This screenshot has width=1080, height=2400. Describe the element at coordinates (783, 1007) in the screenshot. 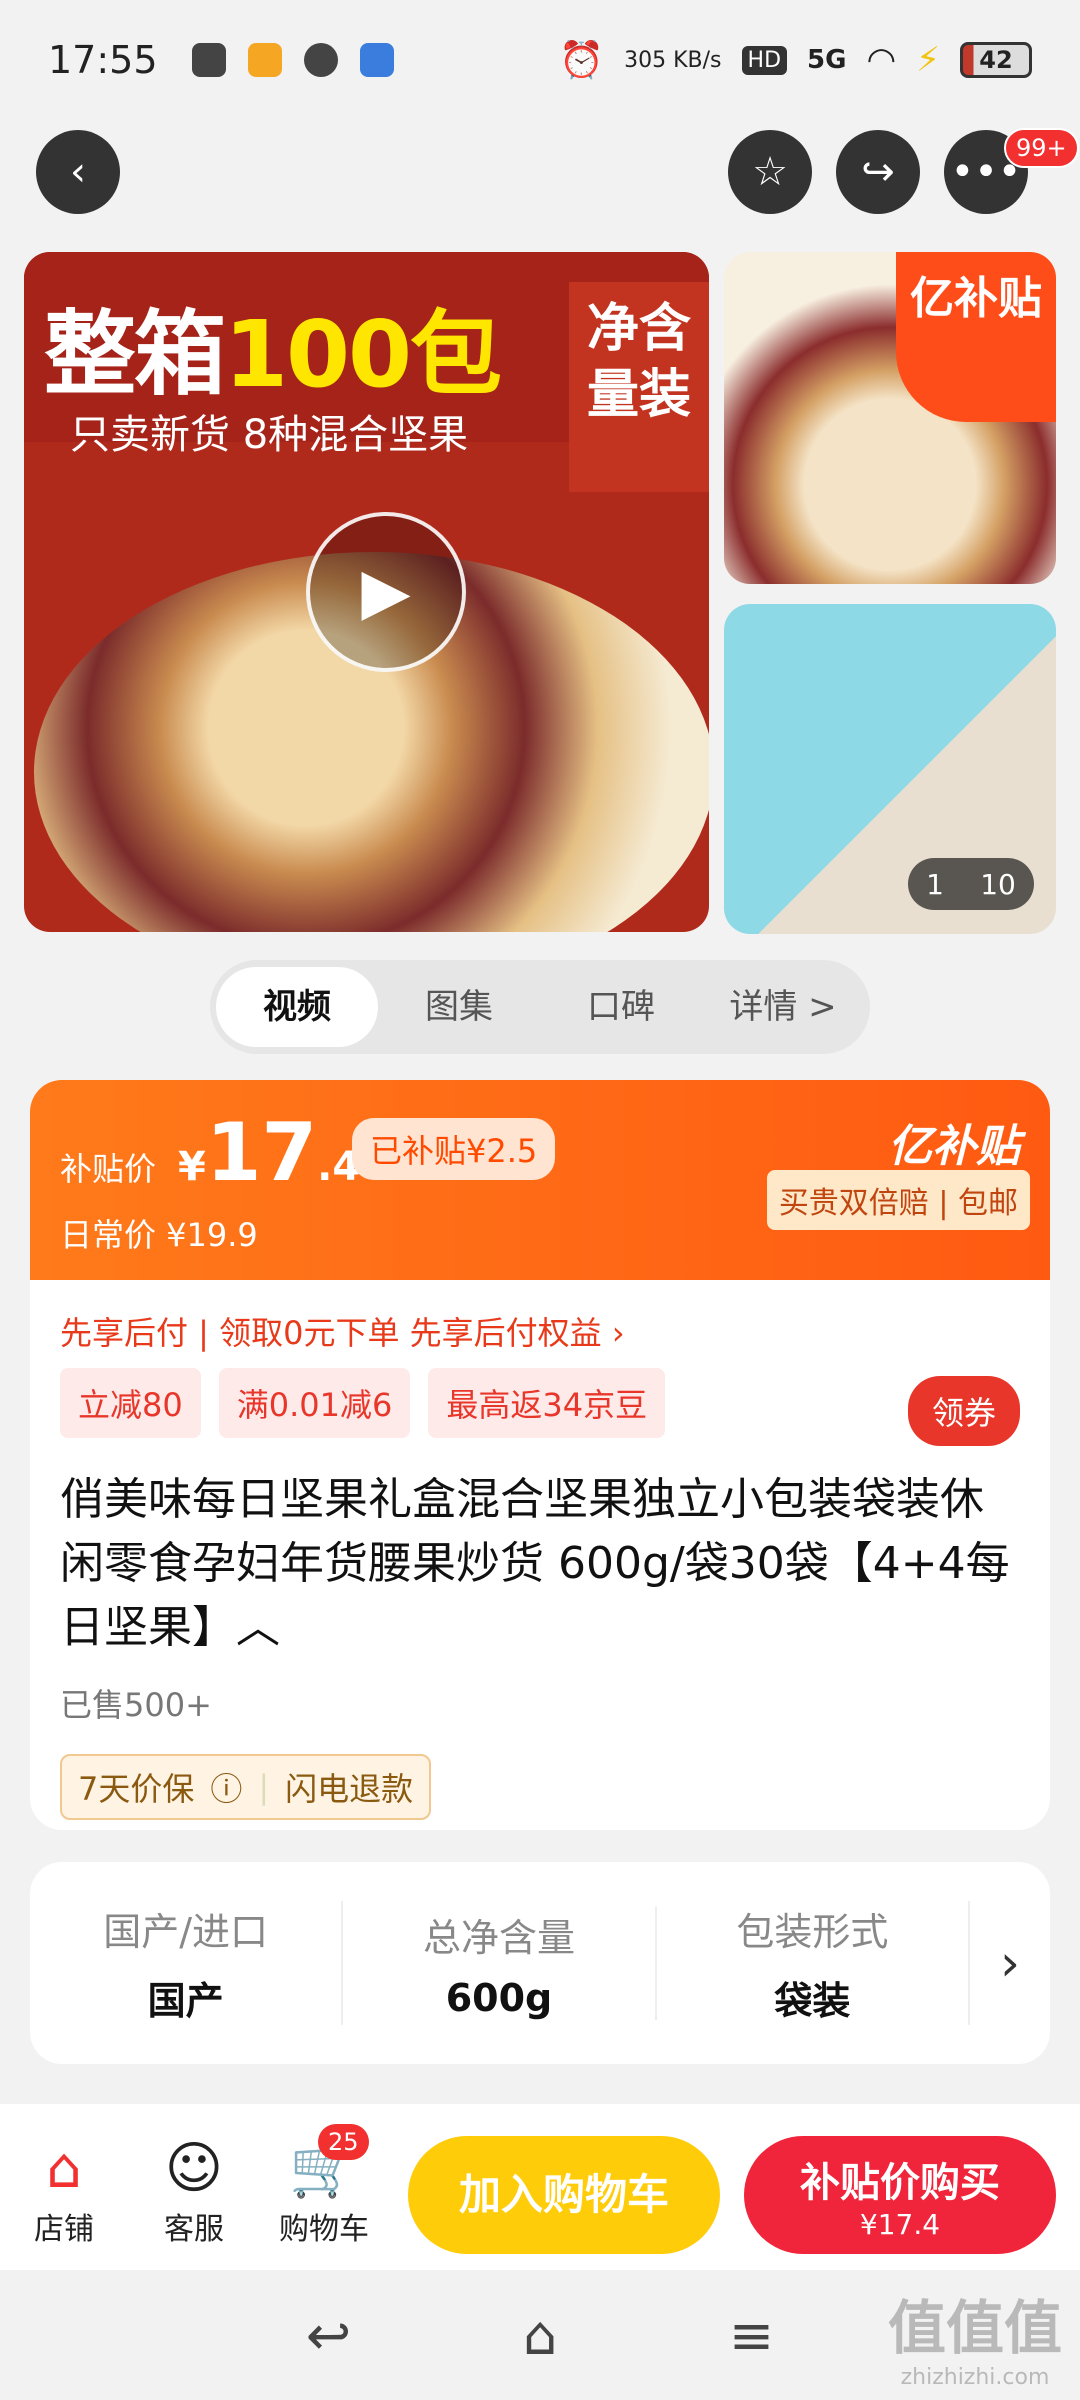

I see `tab-details: 详情 >` at that location.